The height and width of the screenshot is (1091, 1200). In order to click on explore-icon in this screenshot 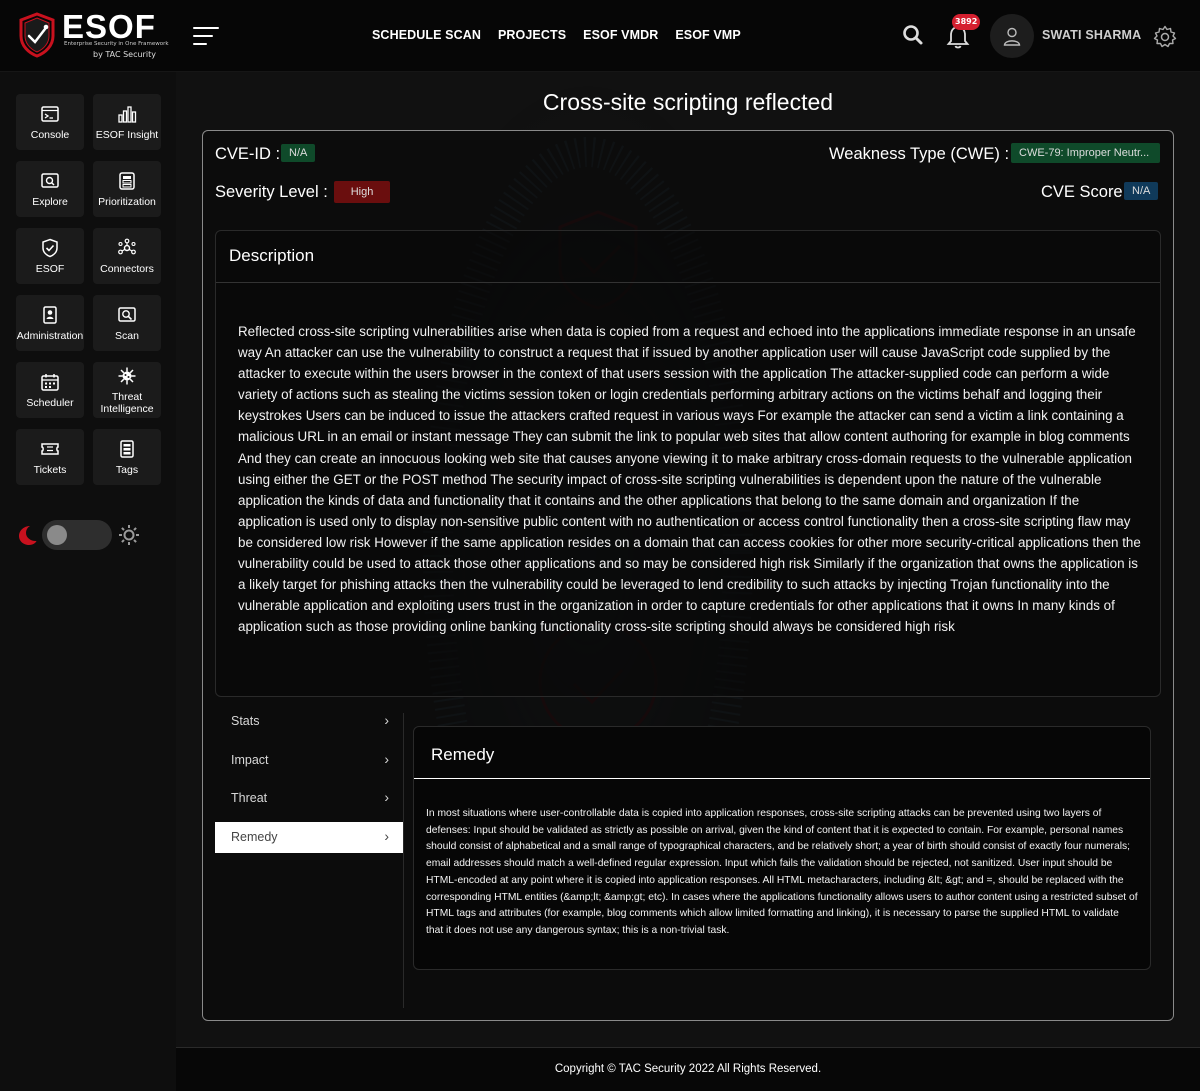, I will do `click(50, 180)`.